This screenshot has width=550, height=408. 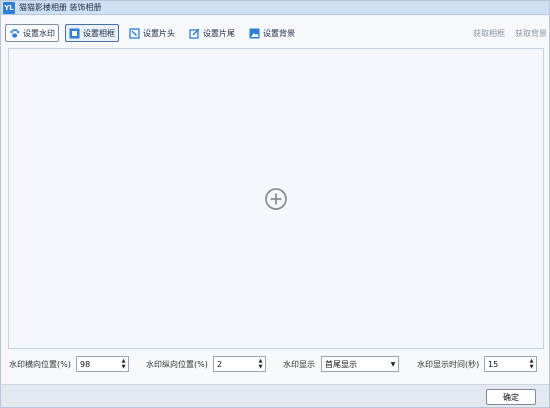 I want to click on display-mode-label: 水印显示, so click(x=299, y=364).